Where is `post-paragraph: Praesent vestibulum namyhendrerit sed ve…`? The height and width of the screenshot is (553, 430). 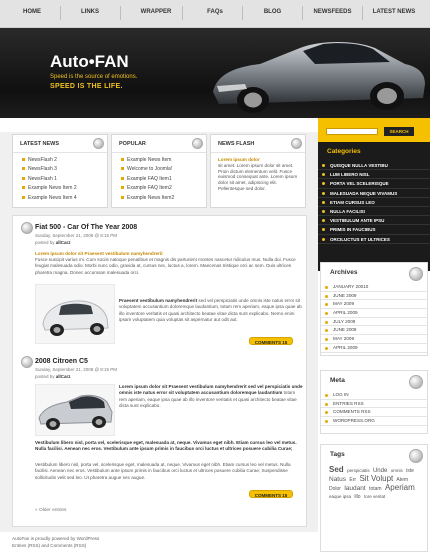 post-paragraph: Praesent vestibulum namyhendrerit sed ve… is located at coordinates (210, 310).